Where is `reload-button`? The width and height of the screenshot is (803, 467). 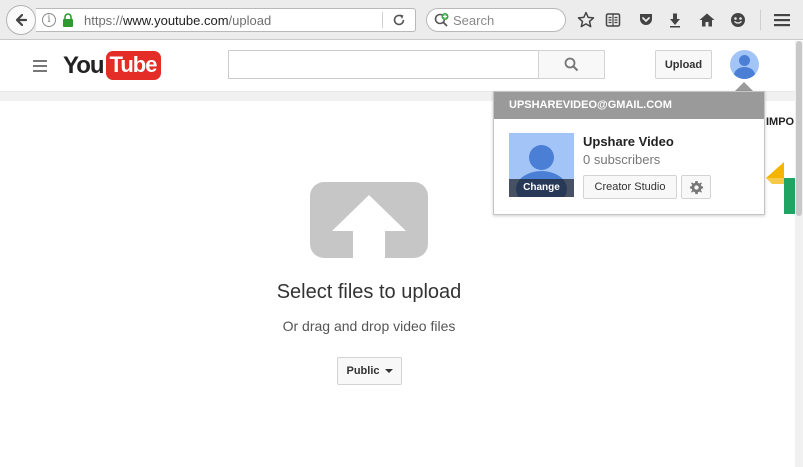 reload-button is located at coordinates (399, 20).